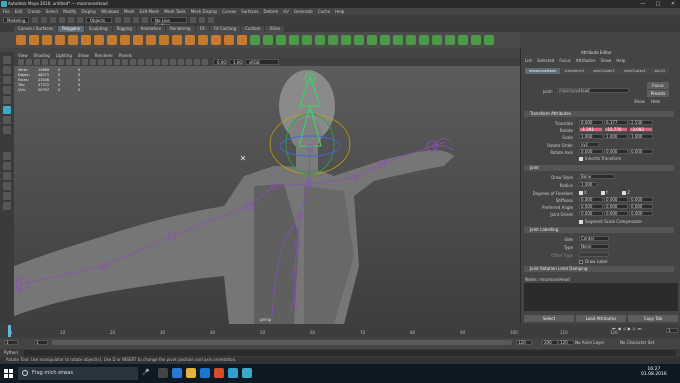 The height and width of the screenshot is (383, 680). Describe the element at coordinates (7, 196) in the screenshot. I see `outliner-layout-icon` at that location.